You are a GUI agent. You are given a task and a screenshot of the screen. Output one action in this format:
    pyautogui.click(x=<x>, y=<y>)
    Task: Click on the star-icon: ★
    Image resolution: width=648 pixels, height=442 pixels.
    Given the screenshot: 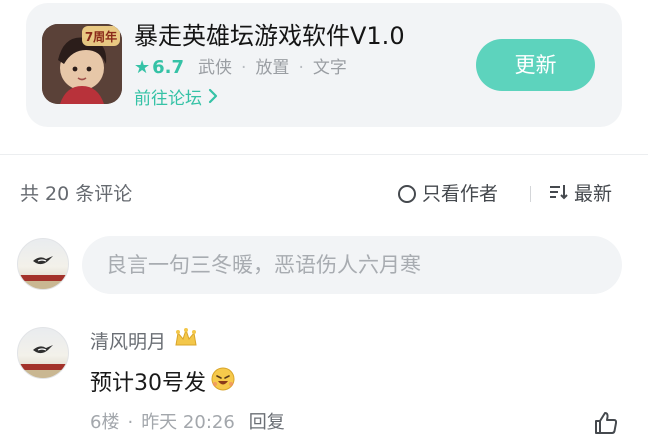 What is the action you would take?
    pyautogui.click(x=142, y=67)
    